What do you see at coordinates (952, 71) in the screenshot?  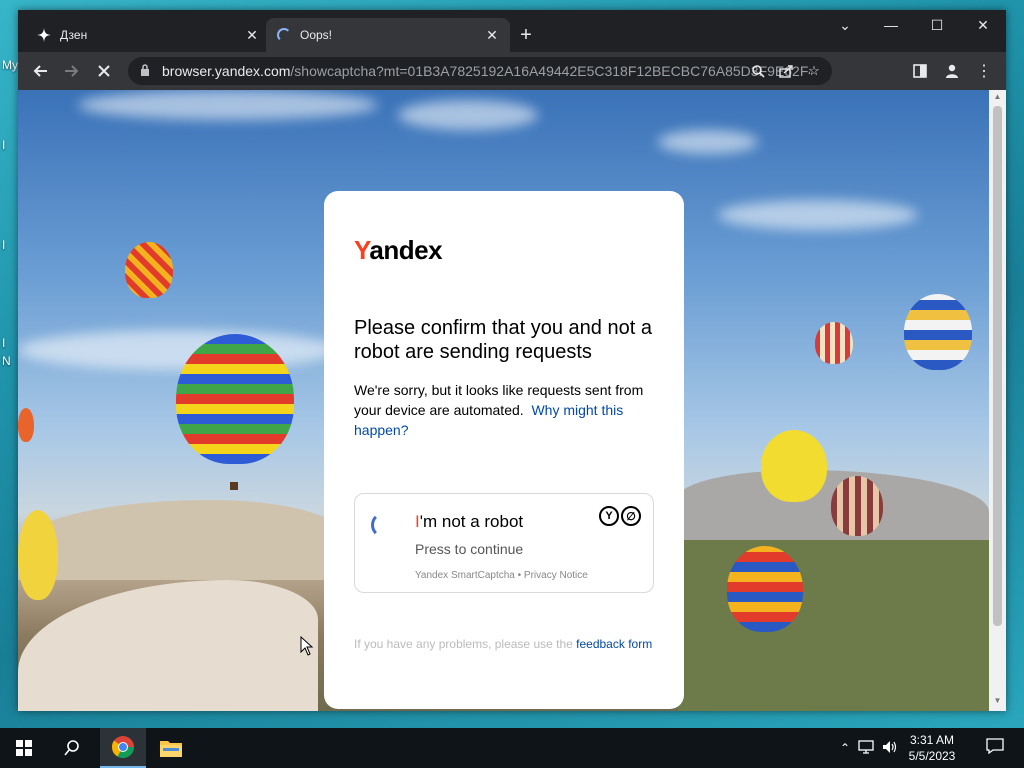 I see `profile-avatar-icon` at bounding box center [952, 71].